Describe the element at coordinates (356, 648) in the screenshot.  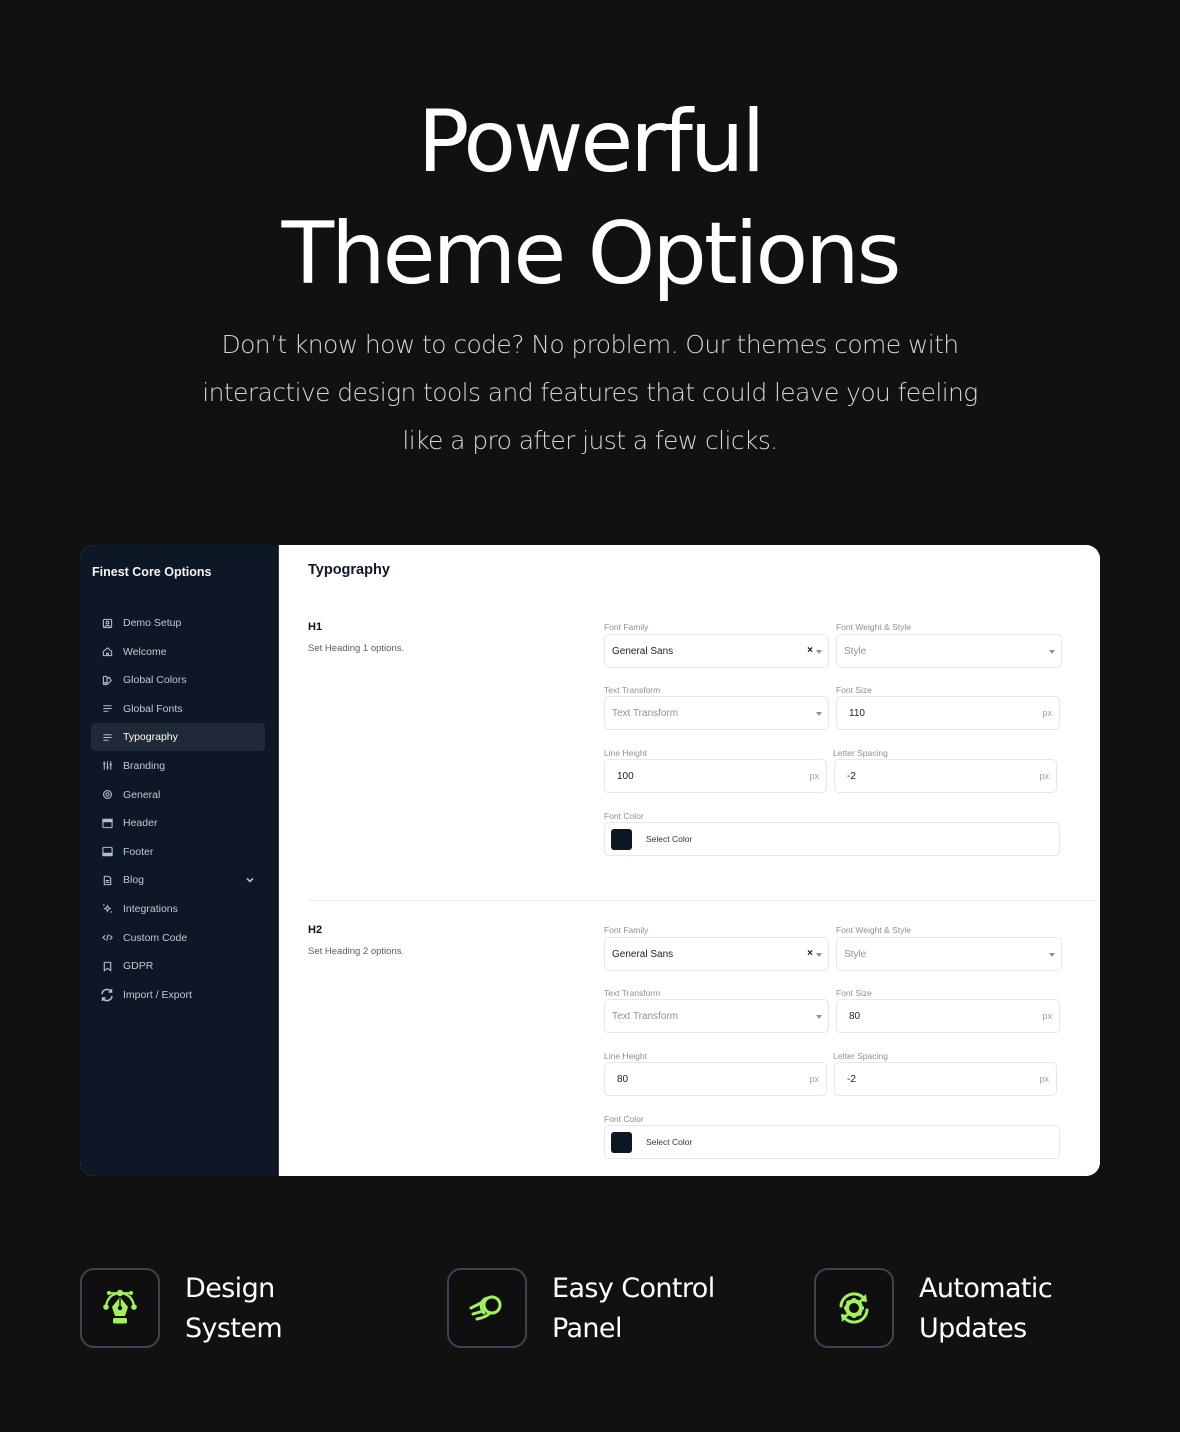
I see `section-description: Set Heading 1 options.` at that location.